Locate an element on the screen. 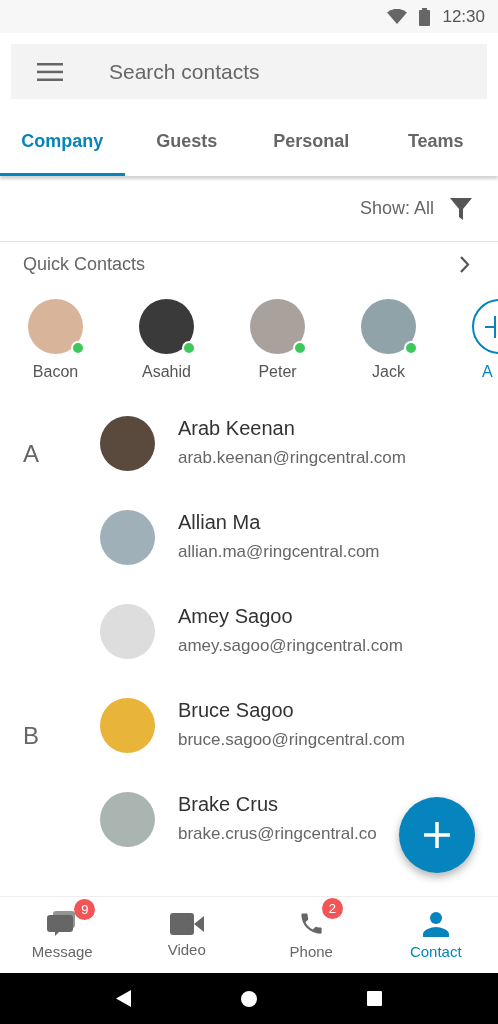 Image resolution: width=498 pixels, height=1024 pixels. contact-row: Allian Ma allian.ma@ringcentral.com is located at coordinates (299, 557).